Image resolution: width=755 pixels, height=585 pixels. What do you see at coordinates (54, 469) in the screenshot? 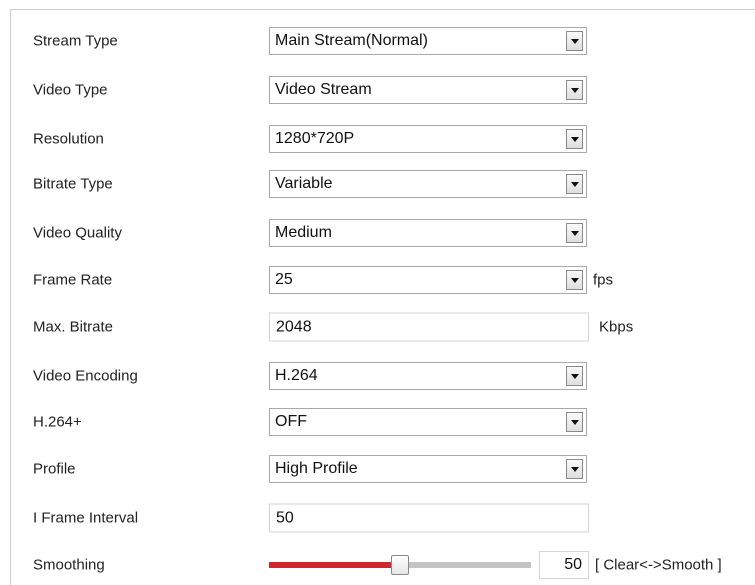
I see `profile-label: Profile` at bounding box center [54, 469].